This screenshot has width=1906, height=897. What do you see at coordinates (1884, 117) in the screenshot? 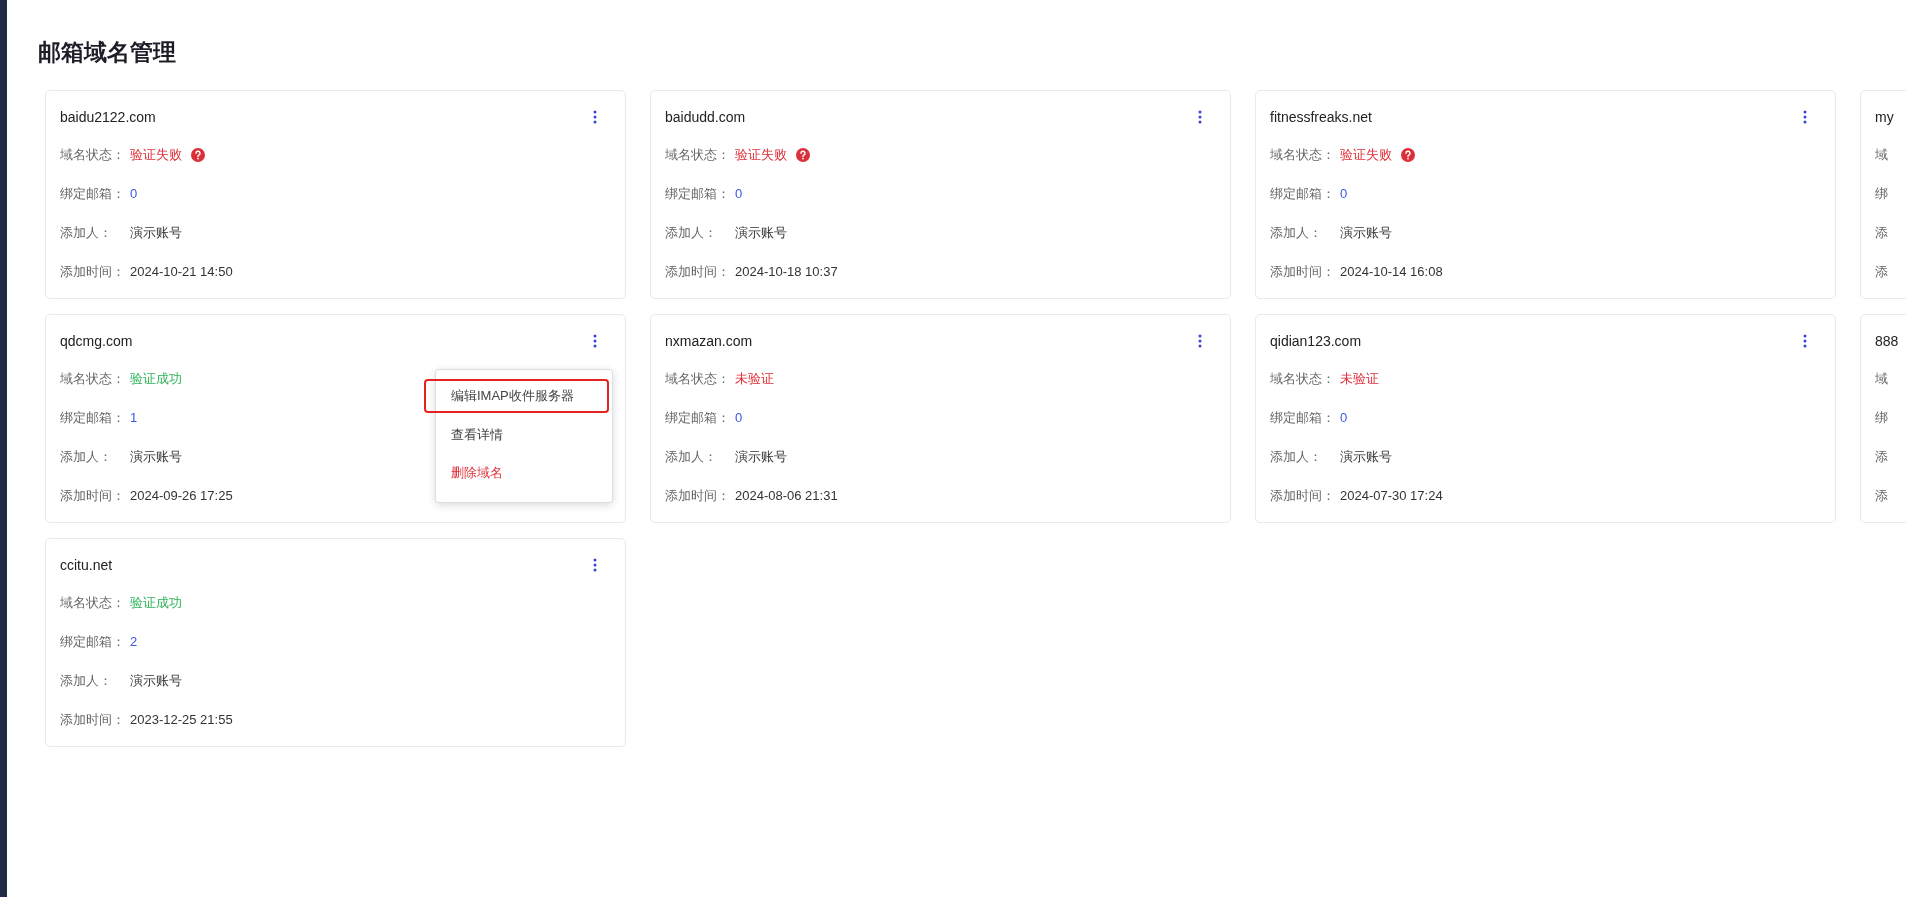
I see `domain-name: my` at bounding box center [1884, 117].